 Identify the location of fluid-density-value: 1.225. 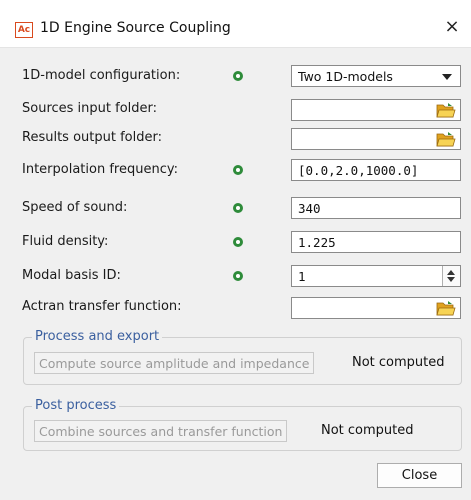
(317, 242).